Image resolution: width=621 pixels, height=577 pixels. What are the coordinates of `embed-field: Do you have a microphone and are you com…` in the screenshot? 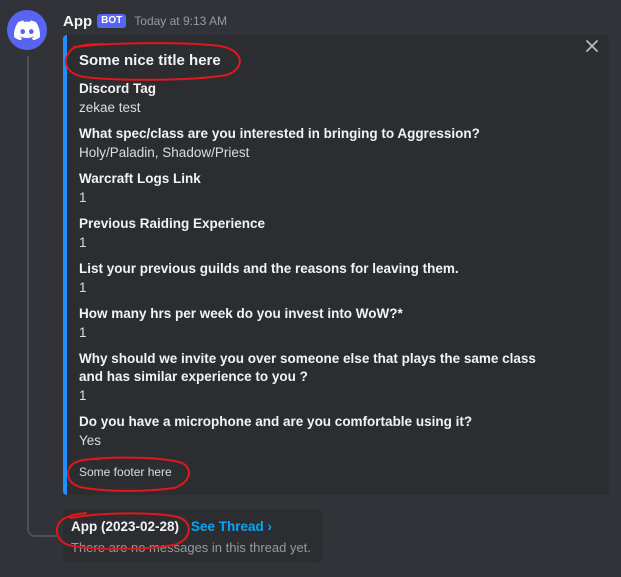 It's located at (319, 432).